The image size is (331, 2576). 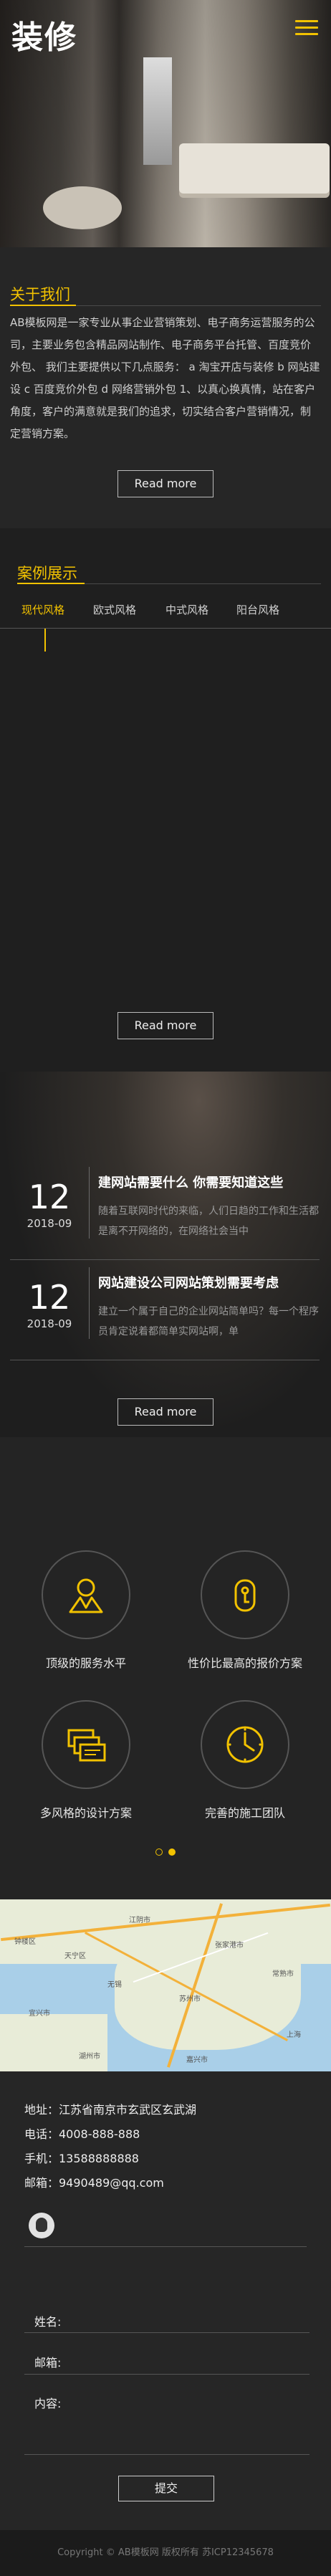 I want to click on news-read-more-button: Read more, so click(x=165, y=1412).